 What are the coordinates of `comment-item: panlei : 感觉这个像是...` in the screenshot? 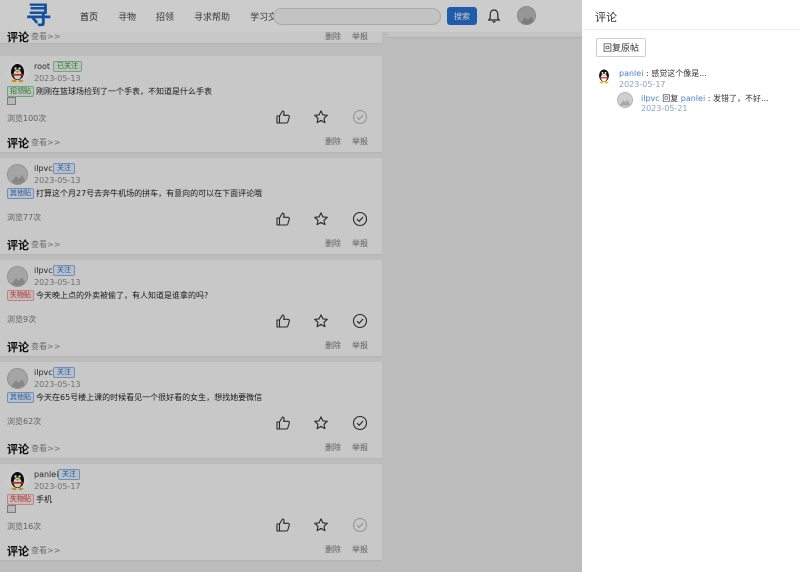 It's located at (663, 73).